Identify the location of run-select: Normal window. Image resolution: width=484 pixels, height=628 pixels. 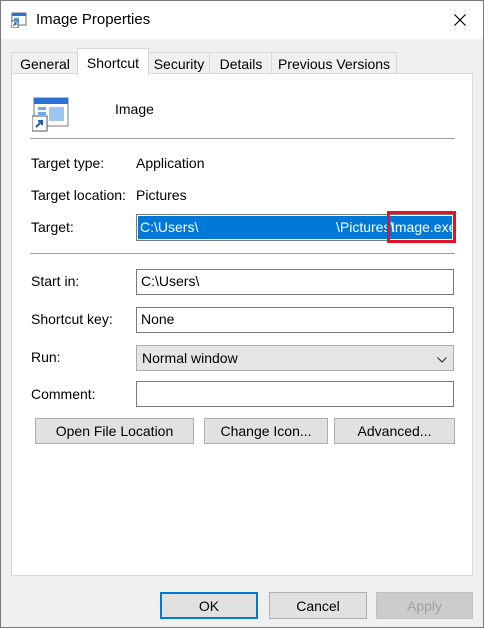
(295, 358).